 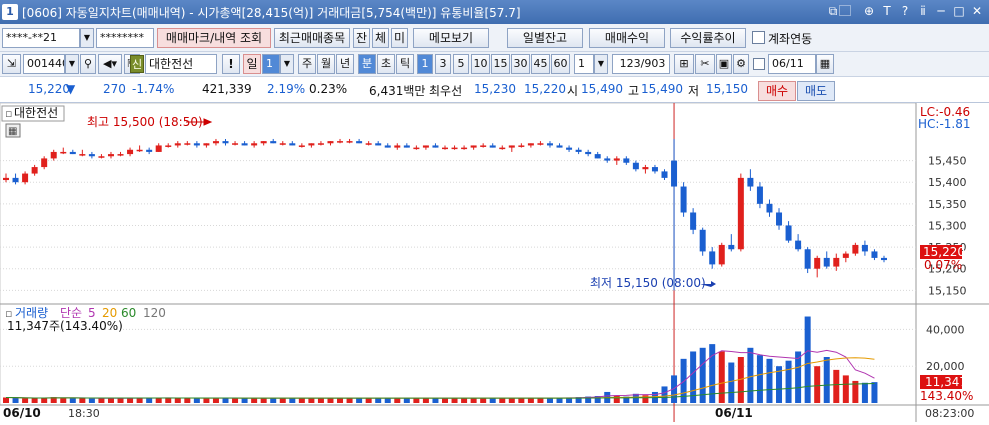 I want to click on x-label-day2: 06/11, so click(x=734, y=413).